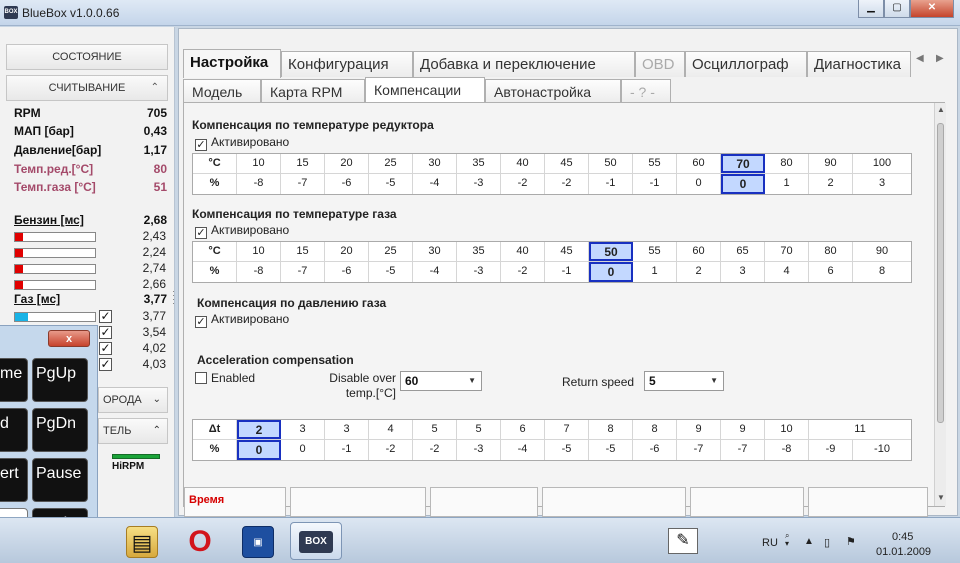 The height and width of the screenshot is (563, 960). What do you see at coordinates (787, 450) in the screenshot?
I see `accel-percent-cell: -8` at bounding box center [787, 450].